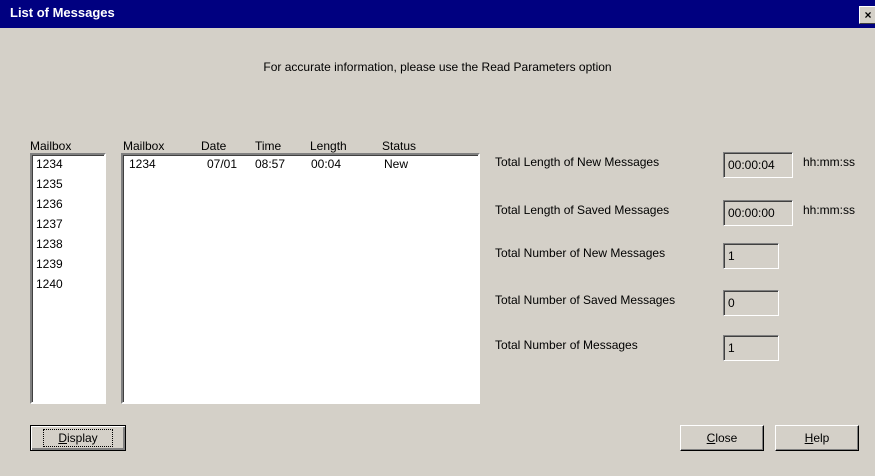  I want to click on cell-length: 00:04, so click(326, 164).